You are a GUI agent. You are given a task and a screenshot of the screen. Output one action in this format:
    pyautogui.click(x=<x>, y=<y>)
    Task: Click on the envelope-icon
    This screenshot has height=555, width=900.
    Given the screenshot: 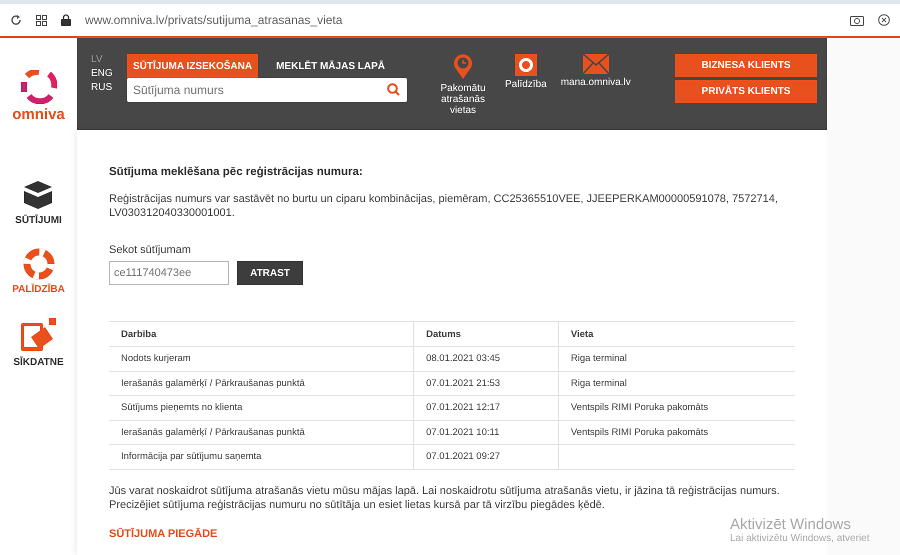 What is the action you would take?
    pyautogui.click(x=595, y=64)
    